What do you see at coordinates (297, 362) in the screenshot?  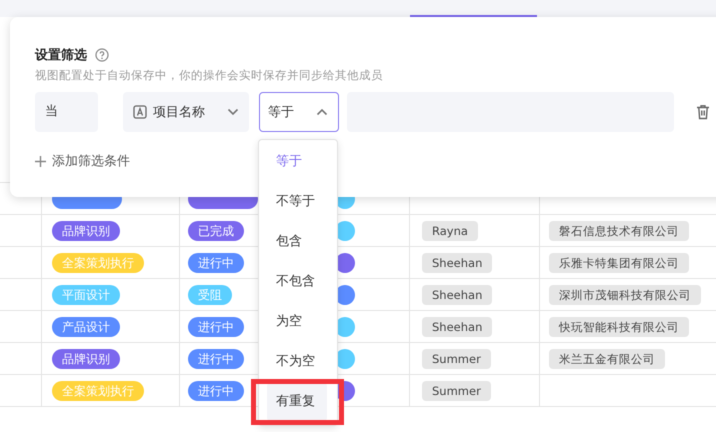 I see `menu-item: 不为空` at bounding box center [297, 362].